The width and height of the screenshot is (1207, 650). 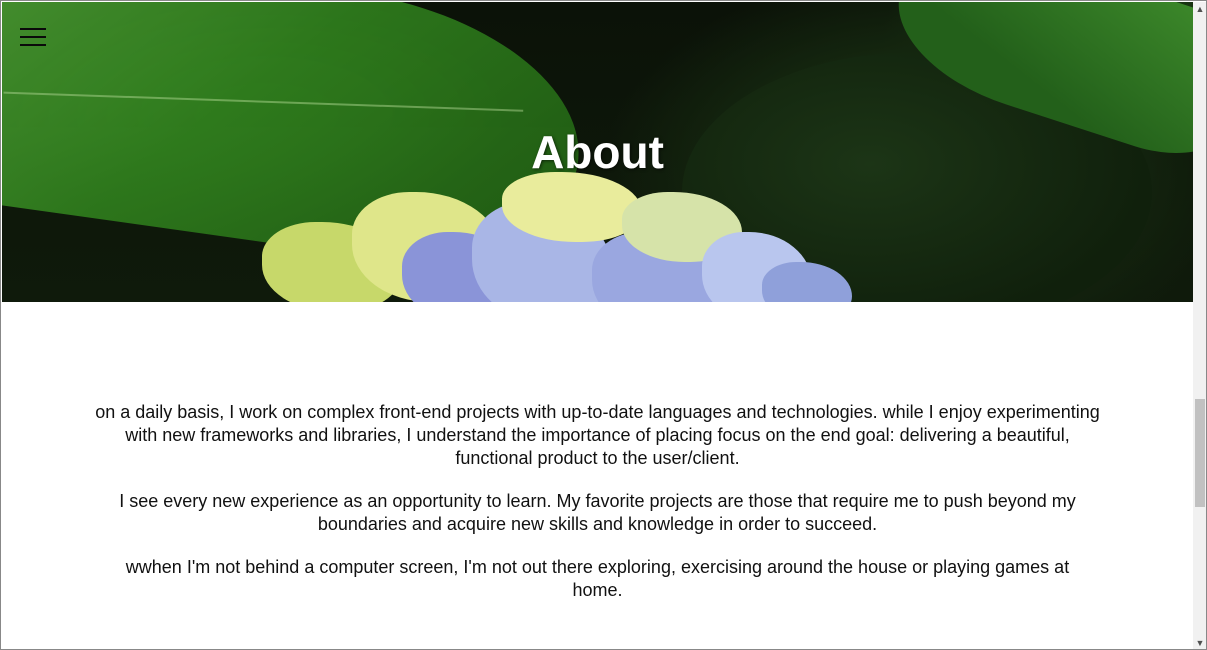 I want to click on page-title: About, so click(x=597, y=152).